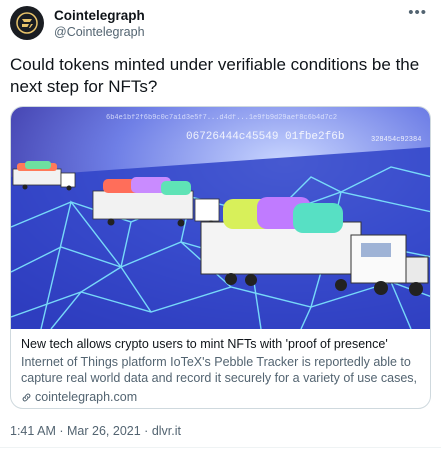  I want to click on card-image-hash-2: 06726444c45549 01fbe2f6b, so click(265, 137).